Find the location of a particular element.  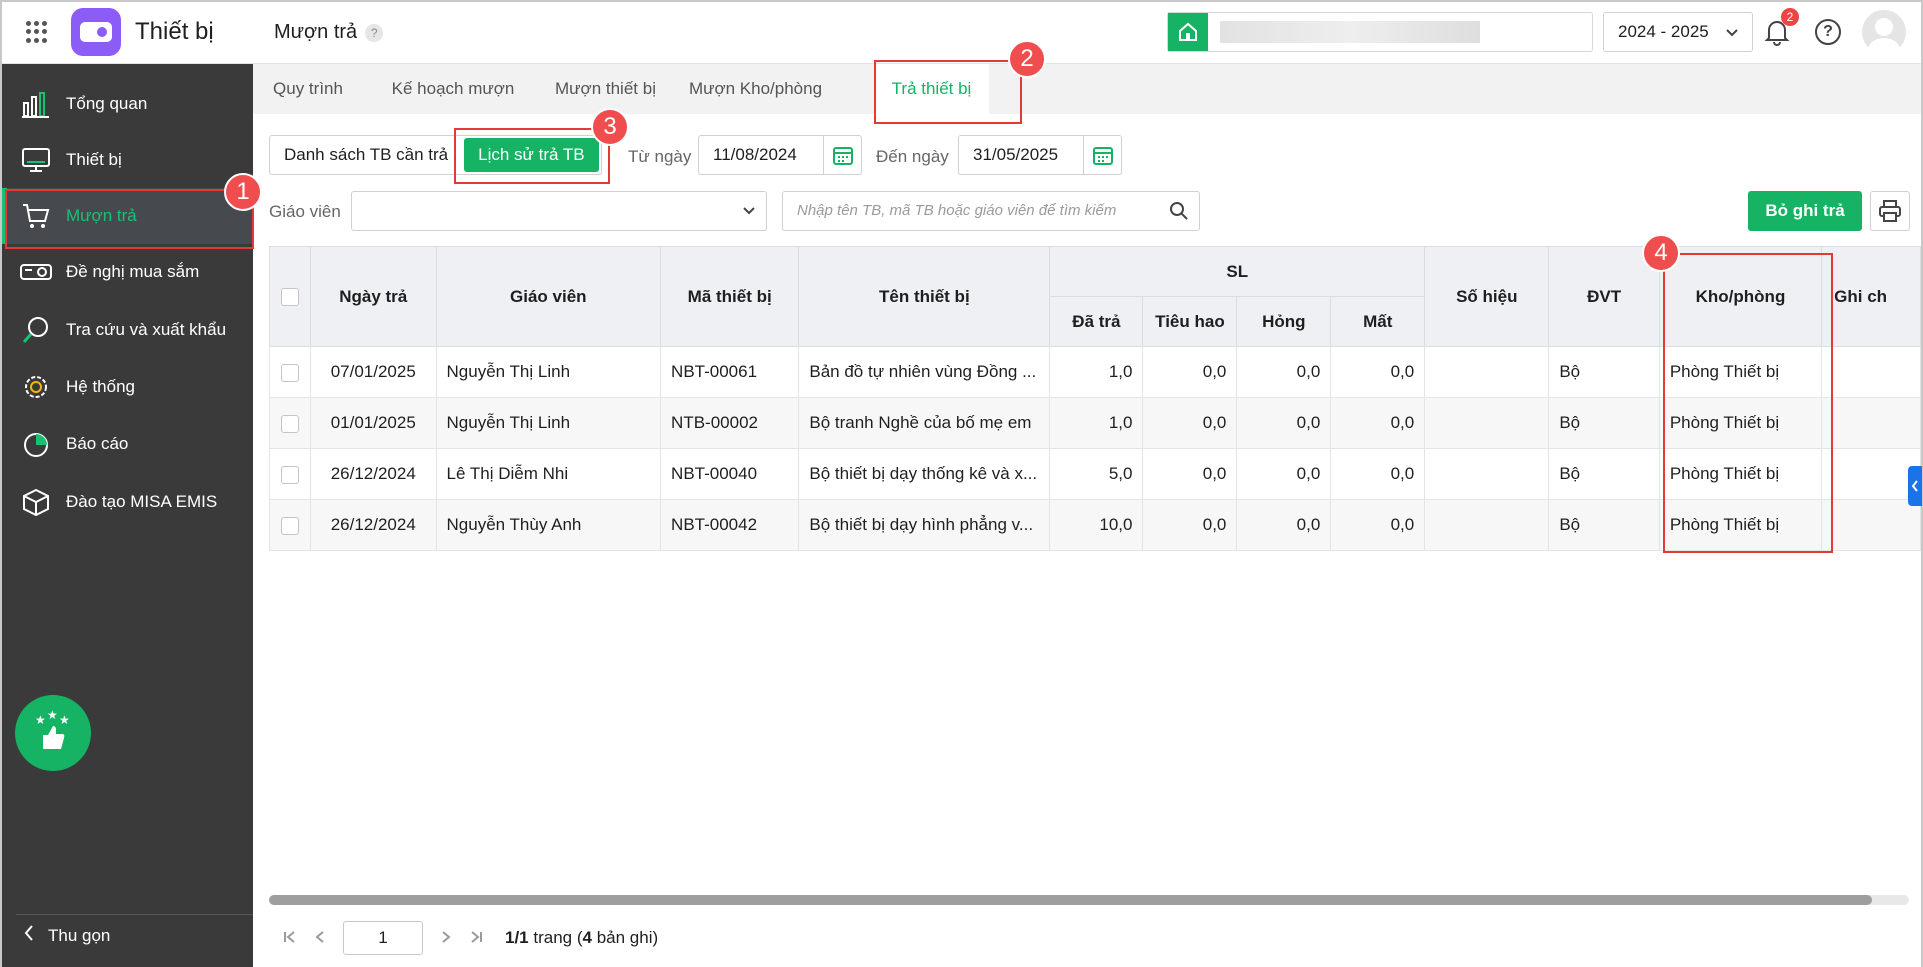

col-serial: Số hiệu is located at coordinates (1487, 296).